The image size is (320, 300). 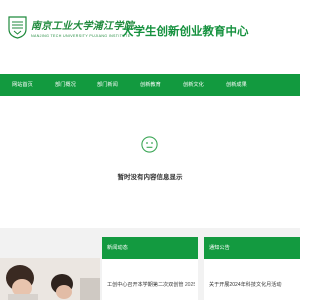 What do you see at coordinates (149, 144) in the screenshot?
I see `neutral-face-icon` at bounding box center [149, 144].